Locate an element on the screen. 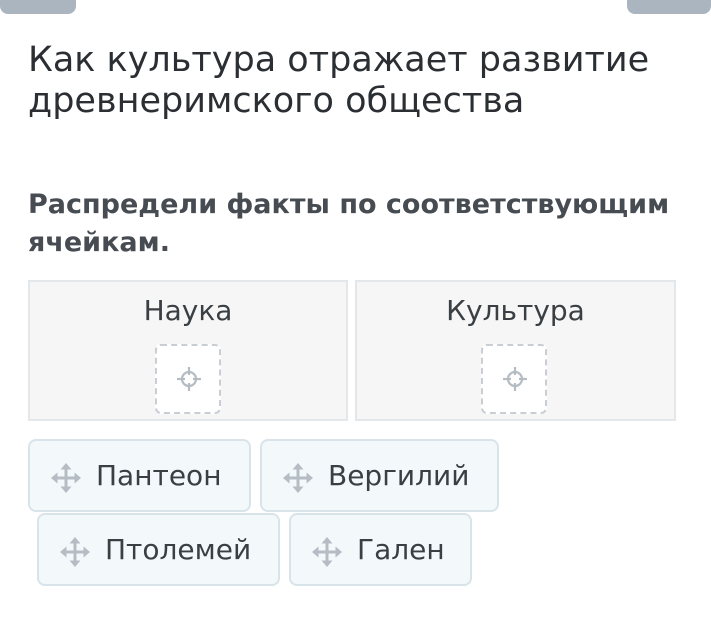 The height and width of the screenshot is (620, 711). fact-card-virgil: Вергилий is located at coordinates (379, 475).